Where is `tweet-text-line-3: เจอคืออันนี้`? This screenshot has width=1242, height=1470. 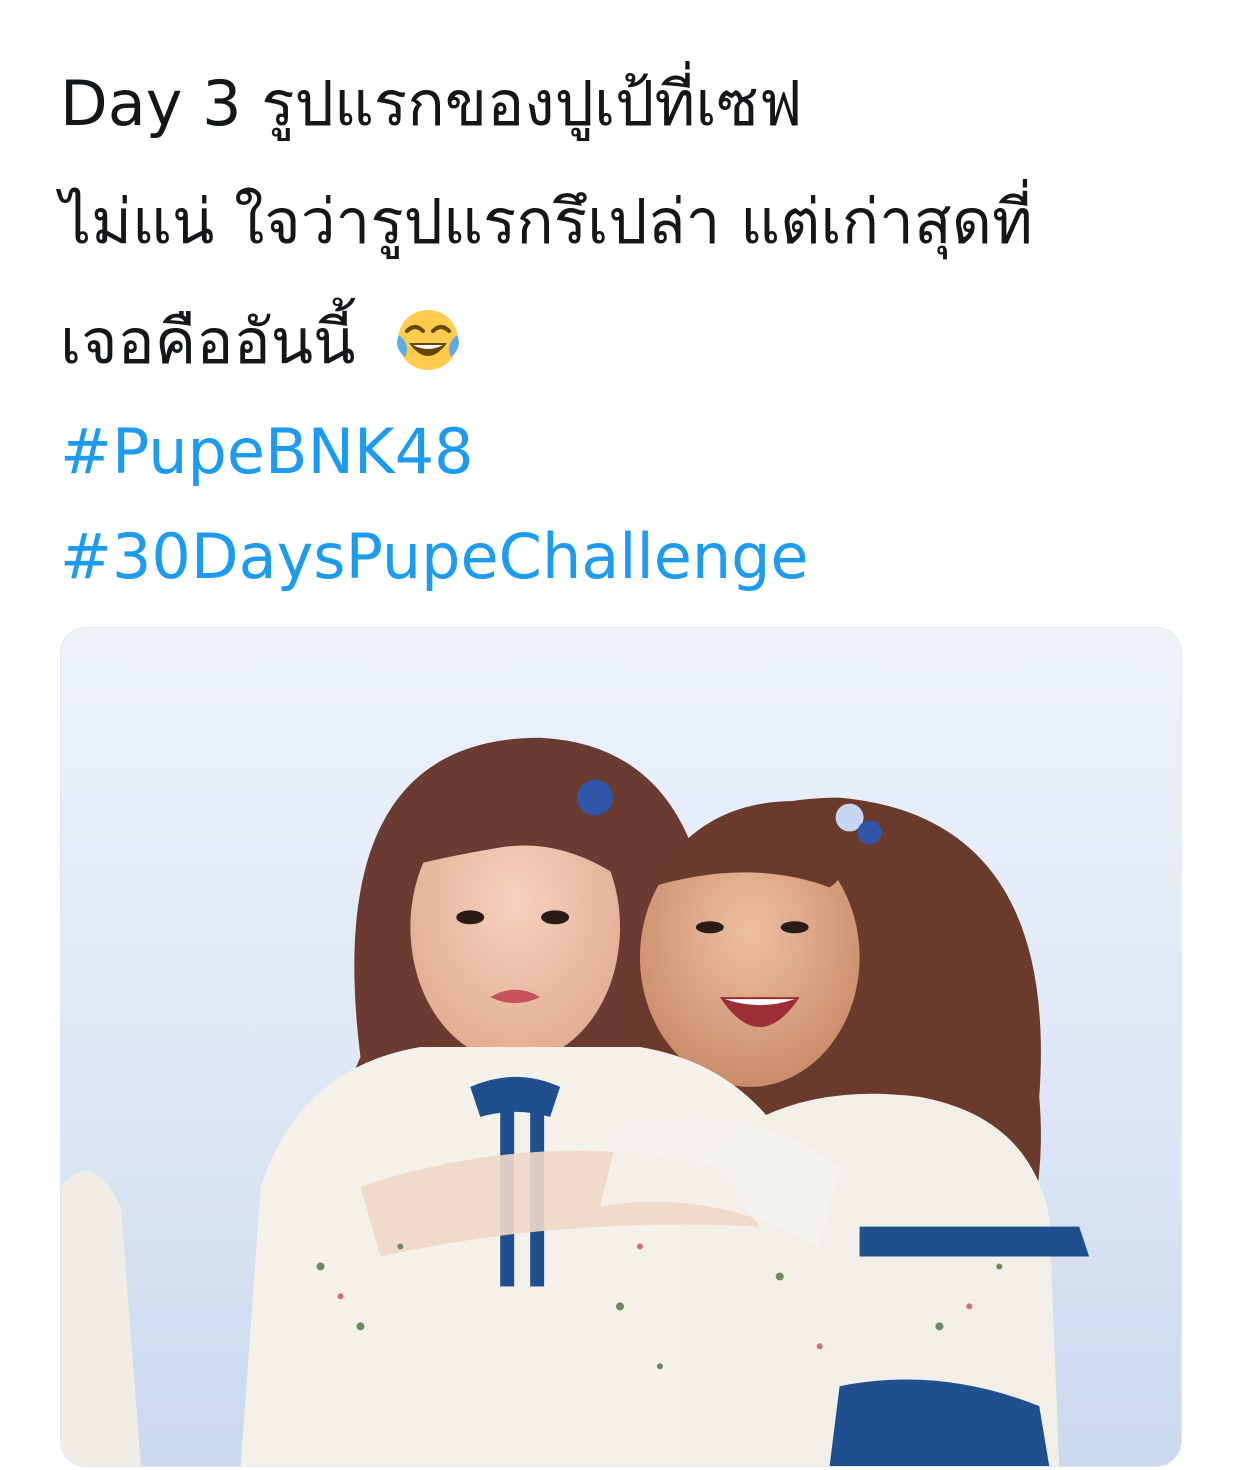
tweet-text-line-3: เจอคืออันนี้ is located at coordinates (261, 340).